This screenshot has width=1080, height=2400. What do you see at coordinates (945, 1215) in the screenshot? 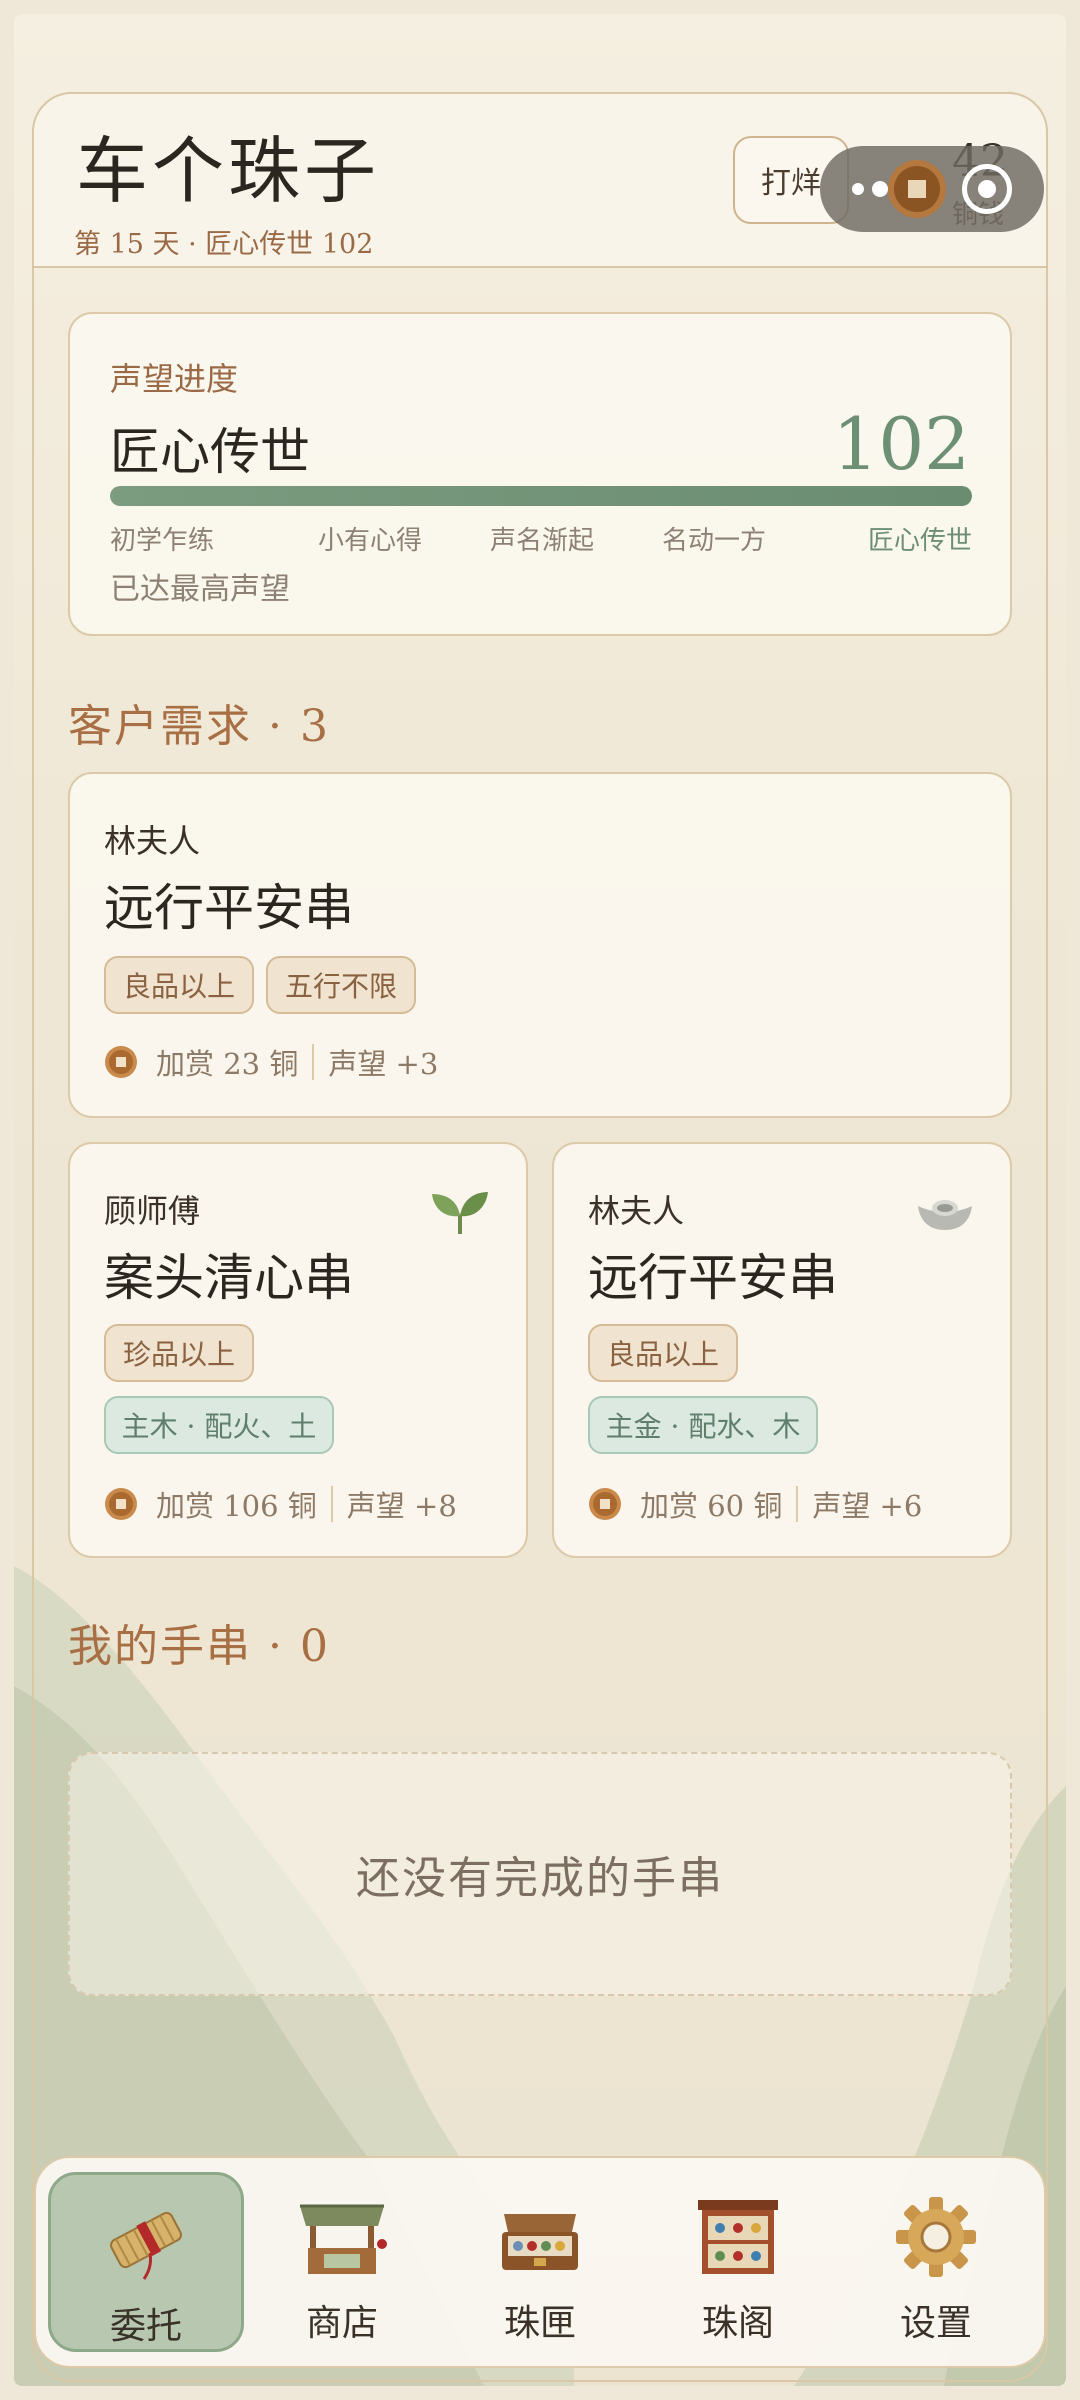
I see `silver-ingot-icon` at bounding box center [945, 1215].